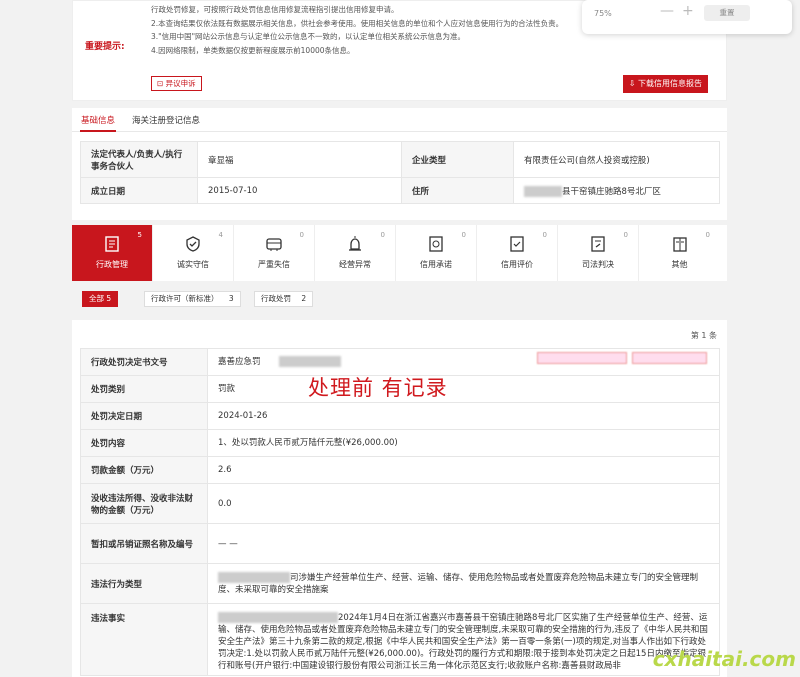 The image size is (800, 677). I want to click on category-count: 4, so click(220, 235).